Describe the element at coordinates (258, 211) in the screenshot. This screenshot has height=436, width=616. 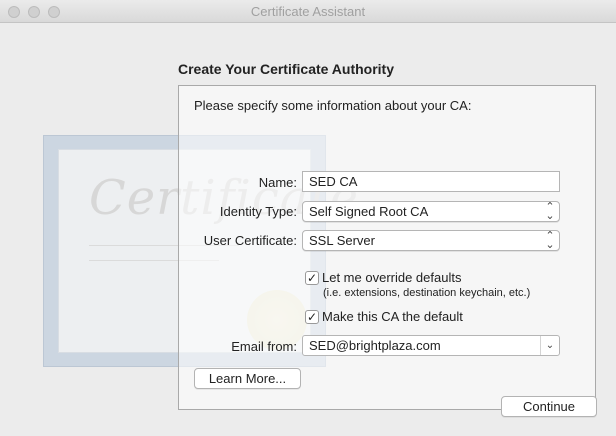
I see `identity-type-label: Identity Type:` at that location.